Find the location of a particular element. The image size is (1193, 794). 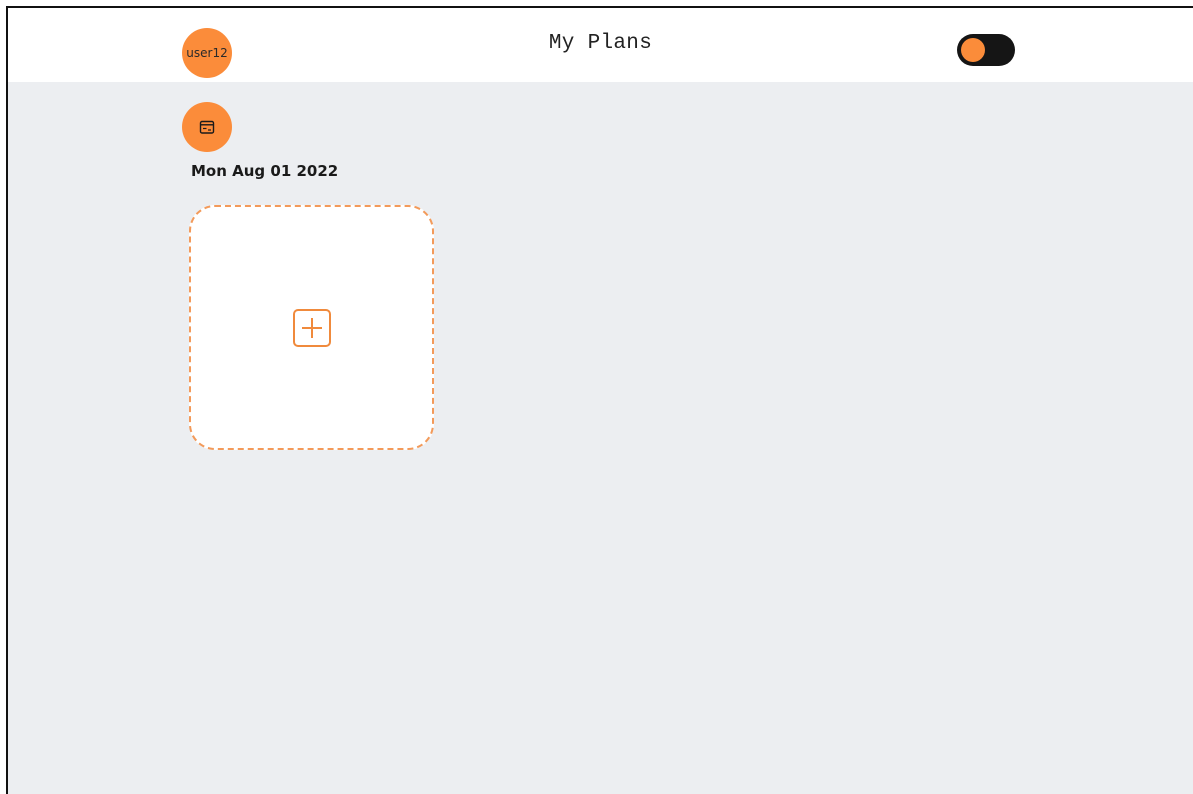

page-title: My Plans is located at coordinates (600, 43).